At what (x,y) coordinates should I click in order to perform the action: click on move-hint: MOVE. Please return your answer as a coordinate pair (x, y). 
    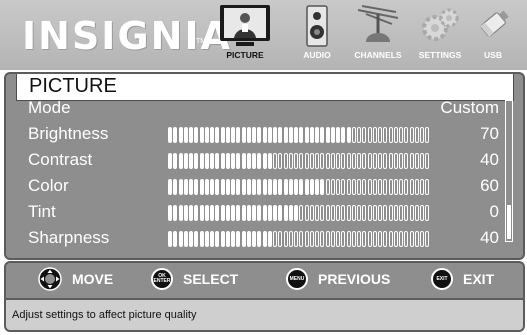
    Looking at the image, I should click on (75, 279).